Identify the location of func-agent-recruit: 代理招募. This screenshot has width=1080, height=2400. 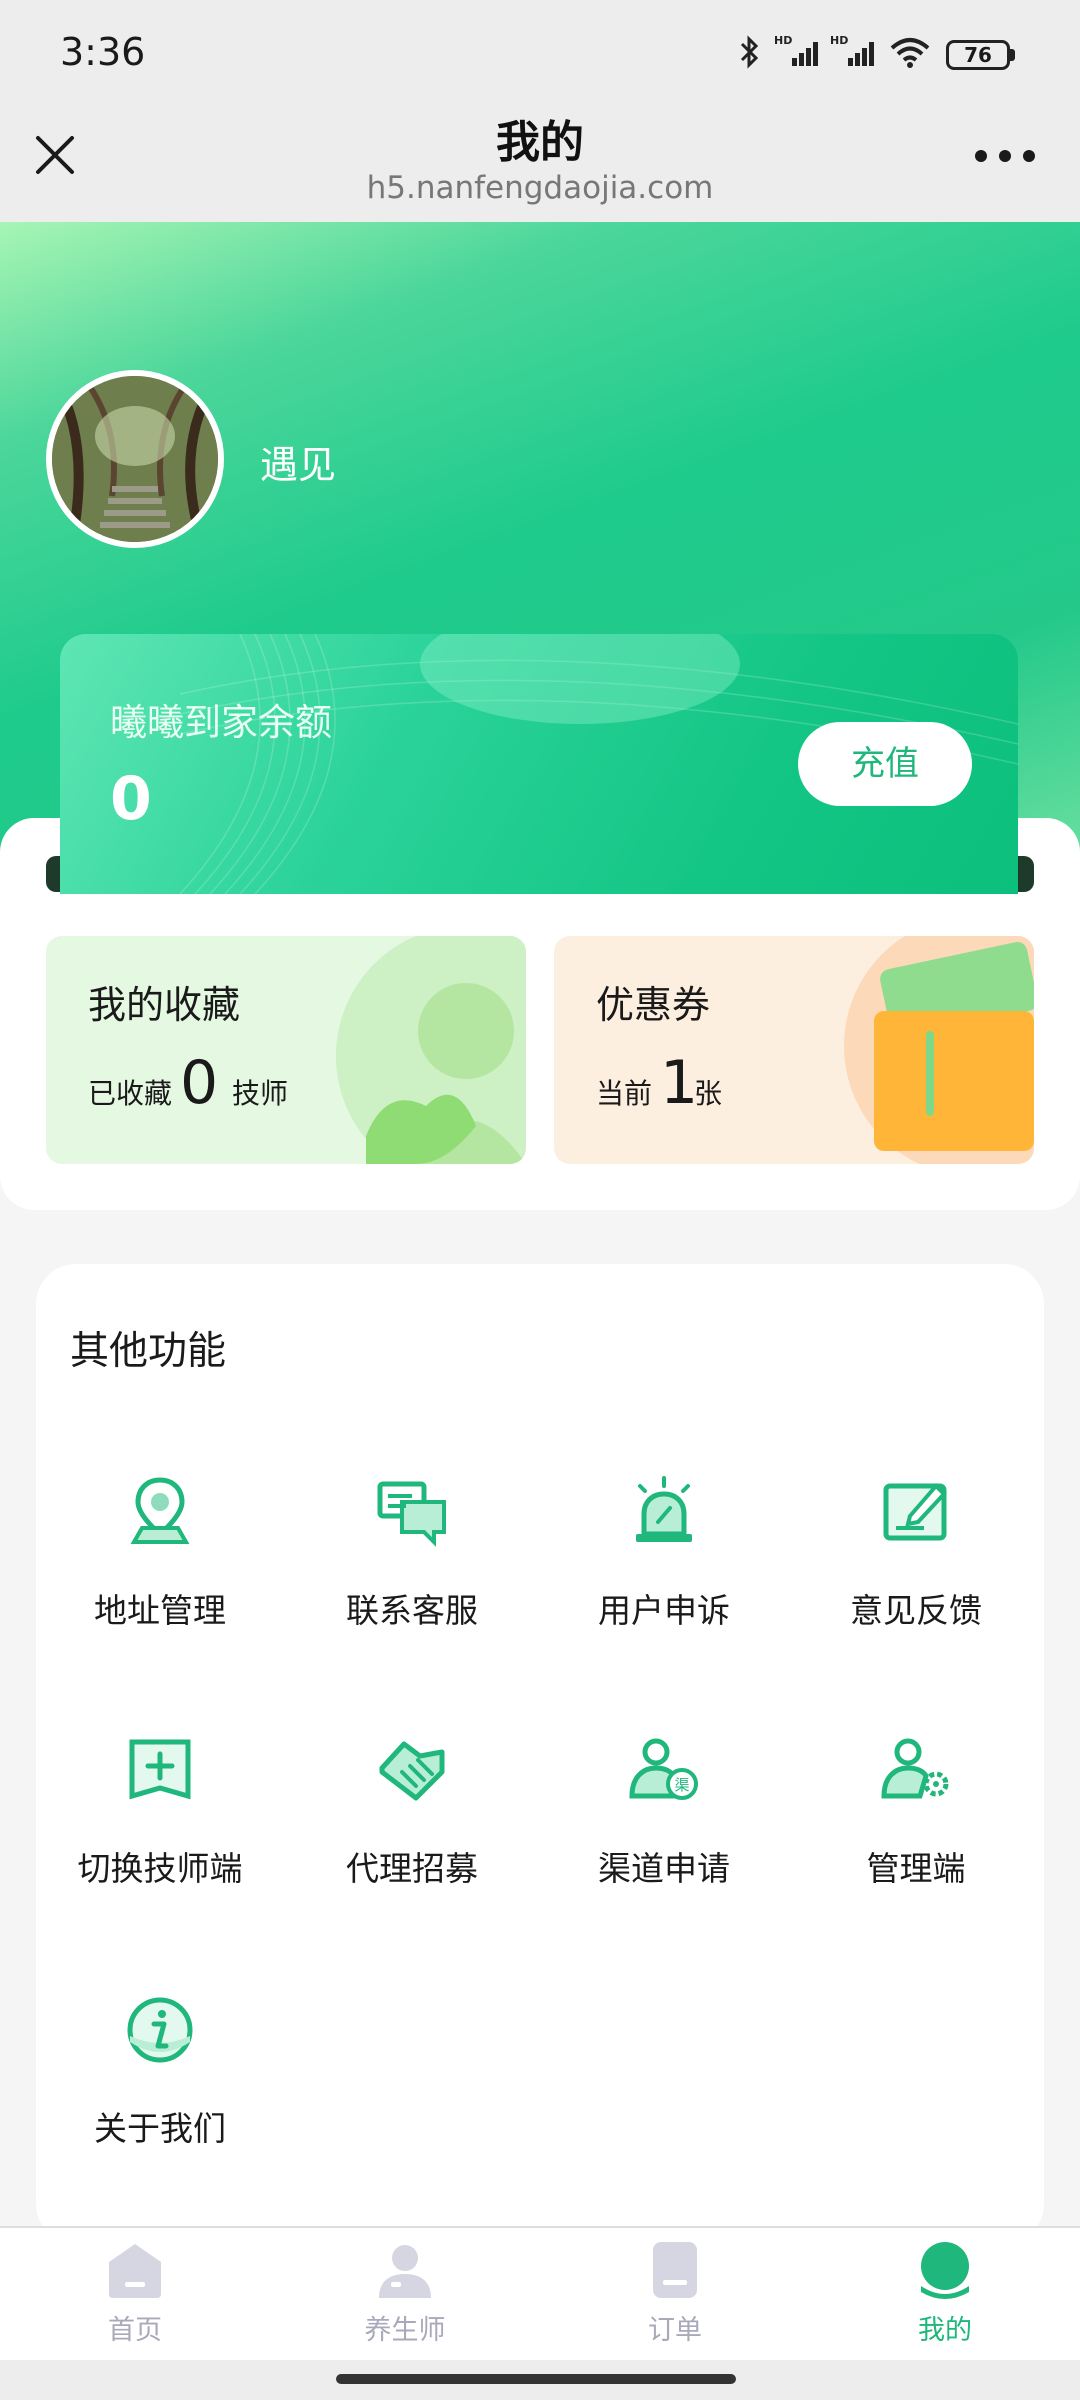
(412, 1830).